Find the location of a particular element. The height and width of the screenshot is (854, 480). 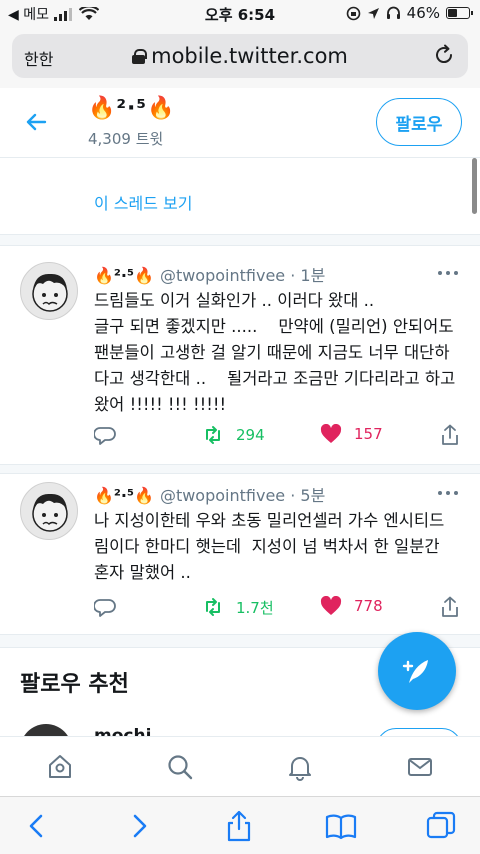

url-display: mobile.twitter.com is located at coordinates (240, 56).